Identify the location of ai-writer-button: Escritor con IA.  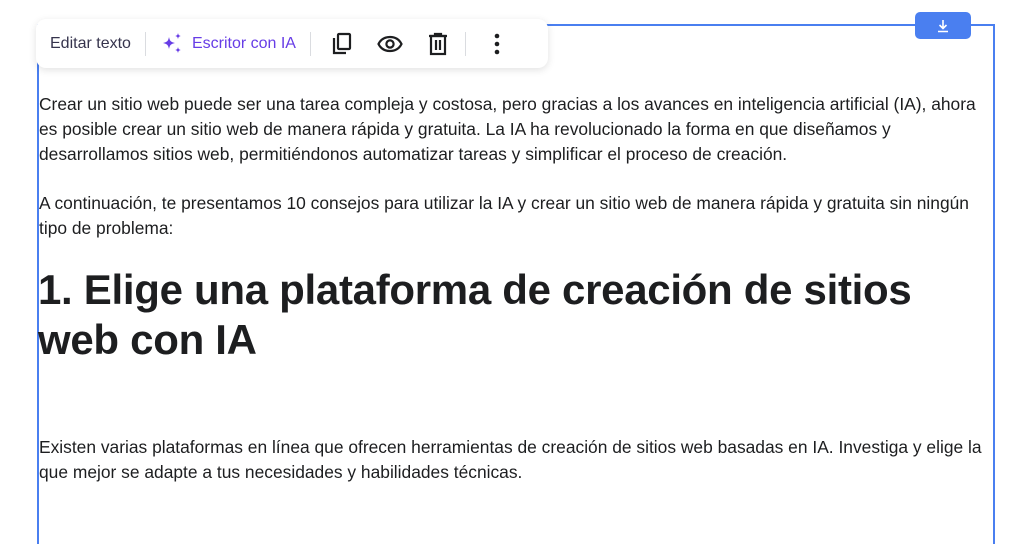
(228, 44).